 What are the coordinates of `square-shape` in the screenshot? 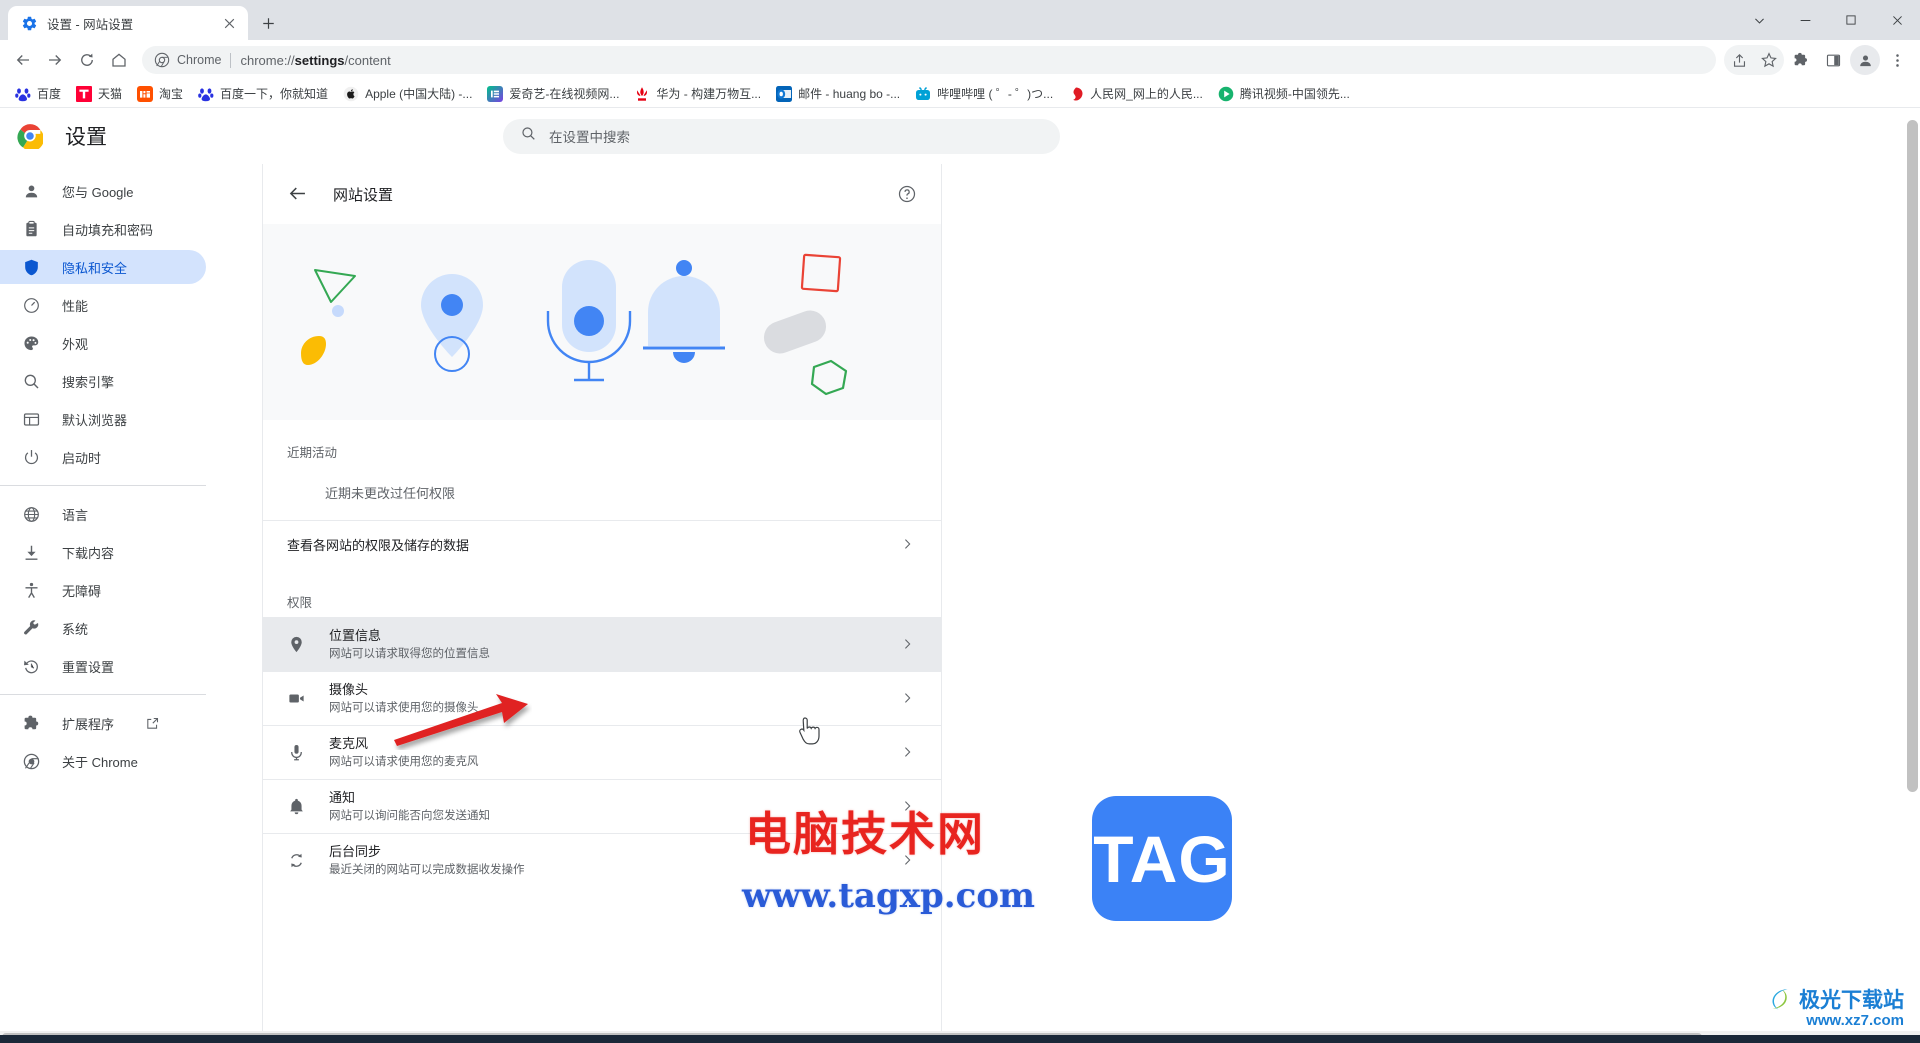 It's located at (821, 273).